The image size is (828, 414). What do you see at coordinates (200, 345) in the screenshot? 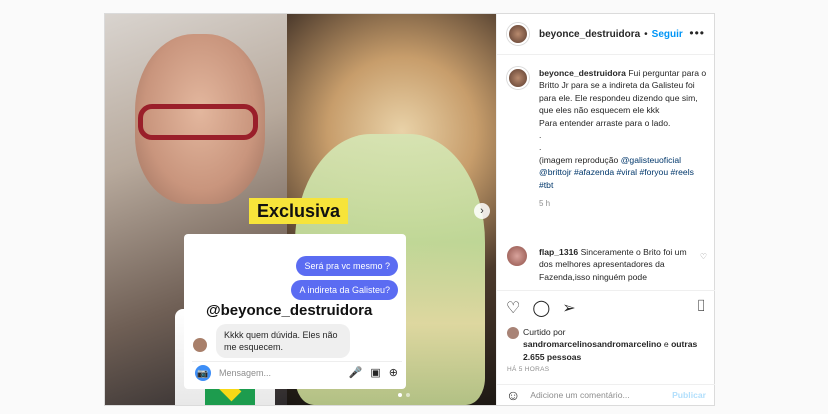
I see `chat-avatar` at bounding box center [200, 345].